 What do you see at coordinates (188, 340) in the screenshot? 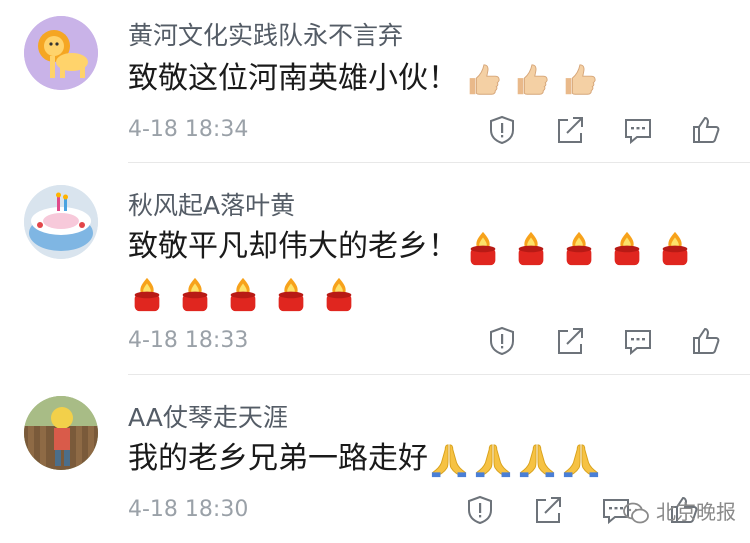
I see `comment-timestamp: 4-18 18:33` at bounding box center [188, 340].